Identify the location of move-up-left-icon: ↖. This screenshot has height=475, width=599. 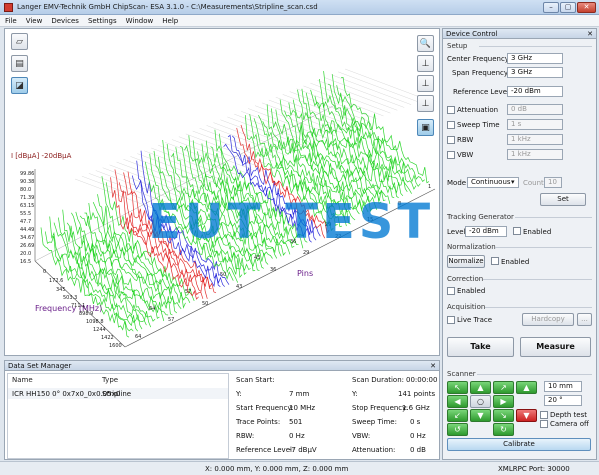
(457, 387).